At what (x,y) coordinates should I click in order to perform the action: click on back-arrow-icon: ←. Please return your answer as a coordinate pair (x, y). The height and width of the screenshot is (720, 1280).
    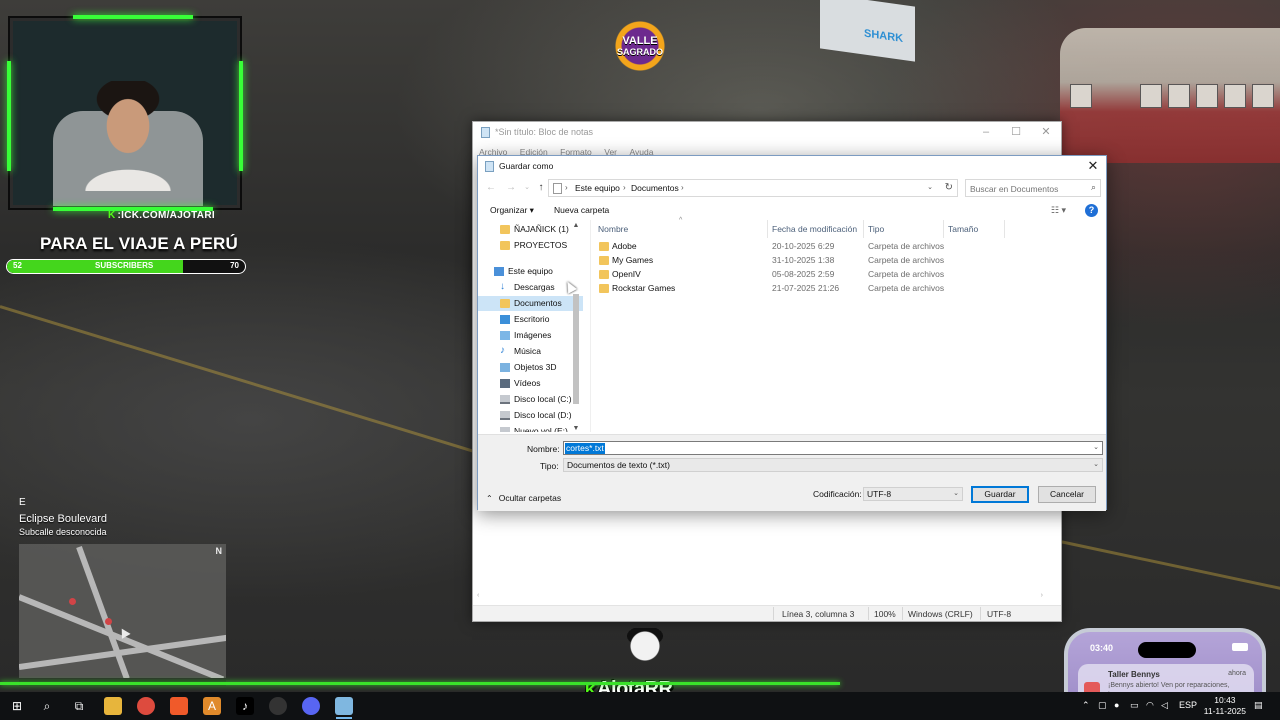
    Looking at the image, I should click on (491, 188).